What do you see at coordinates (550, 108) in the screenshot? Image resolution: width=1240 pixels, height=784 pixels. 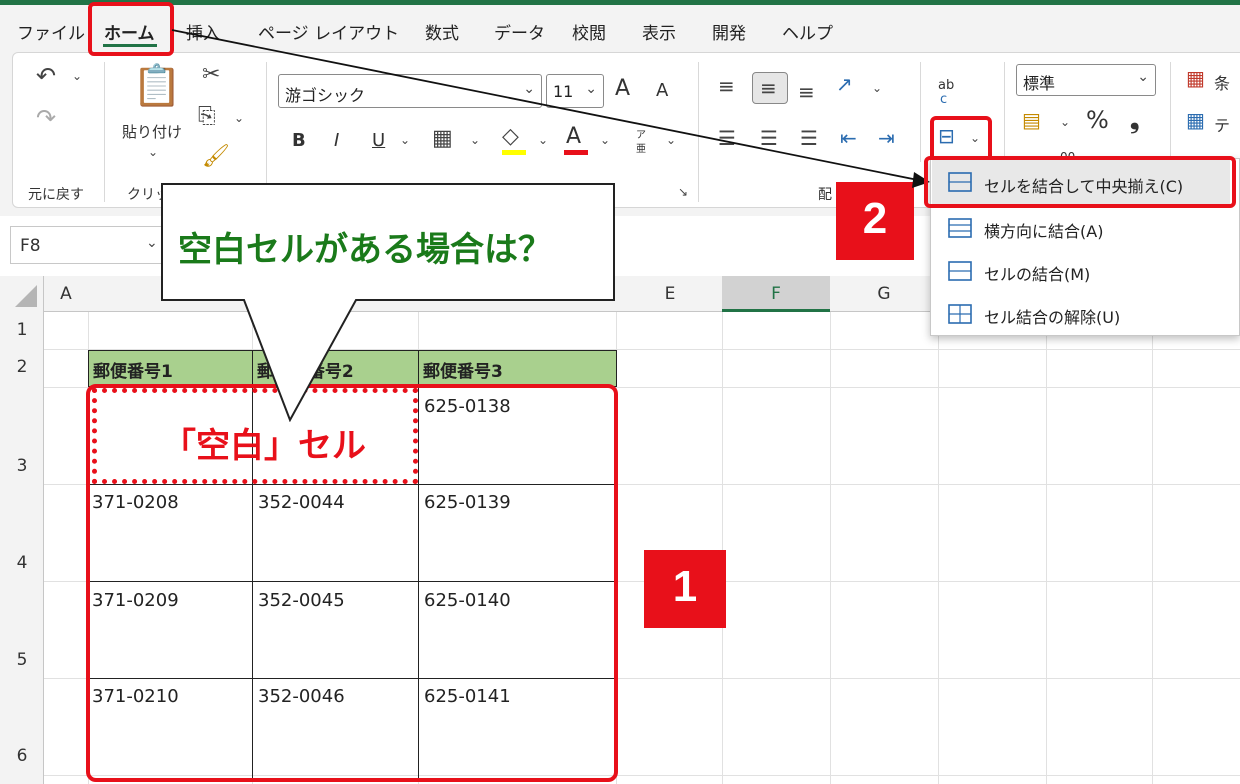 I see `pointer-arrow` at bounding box center [550, 108].